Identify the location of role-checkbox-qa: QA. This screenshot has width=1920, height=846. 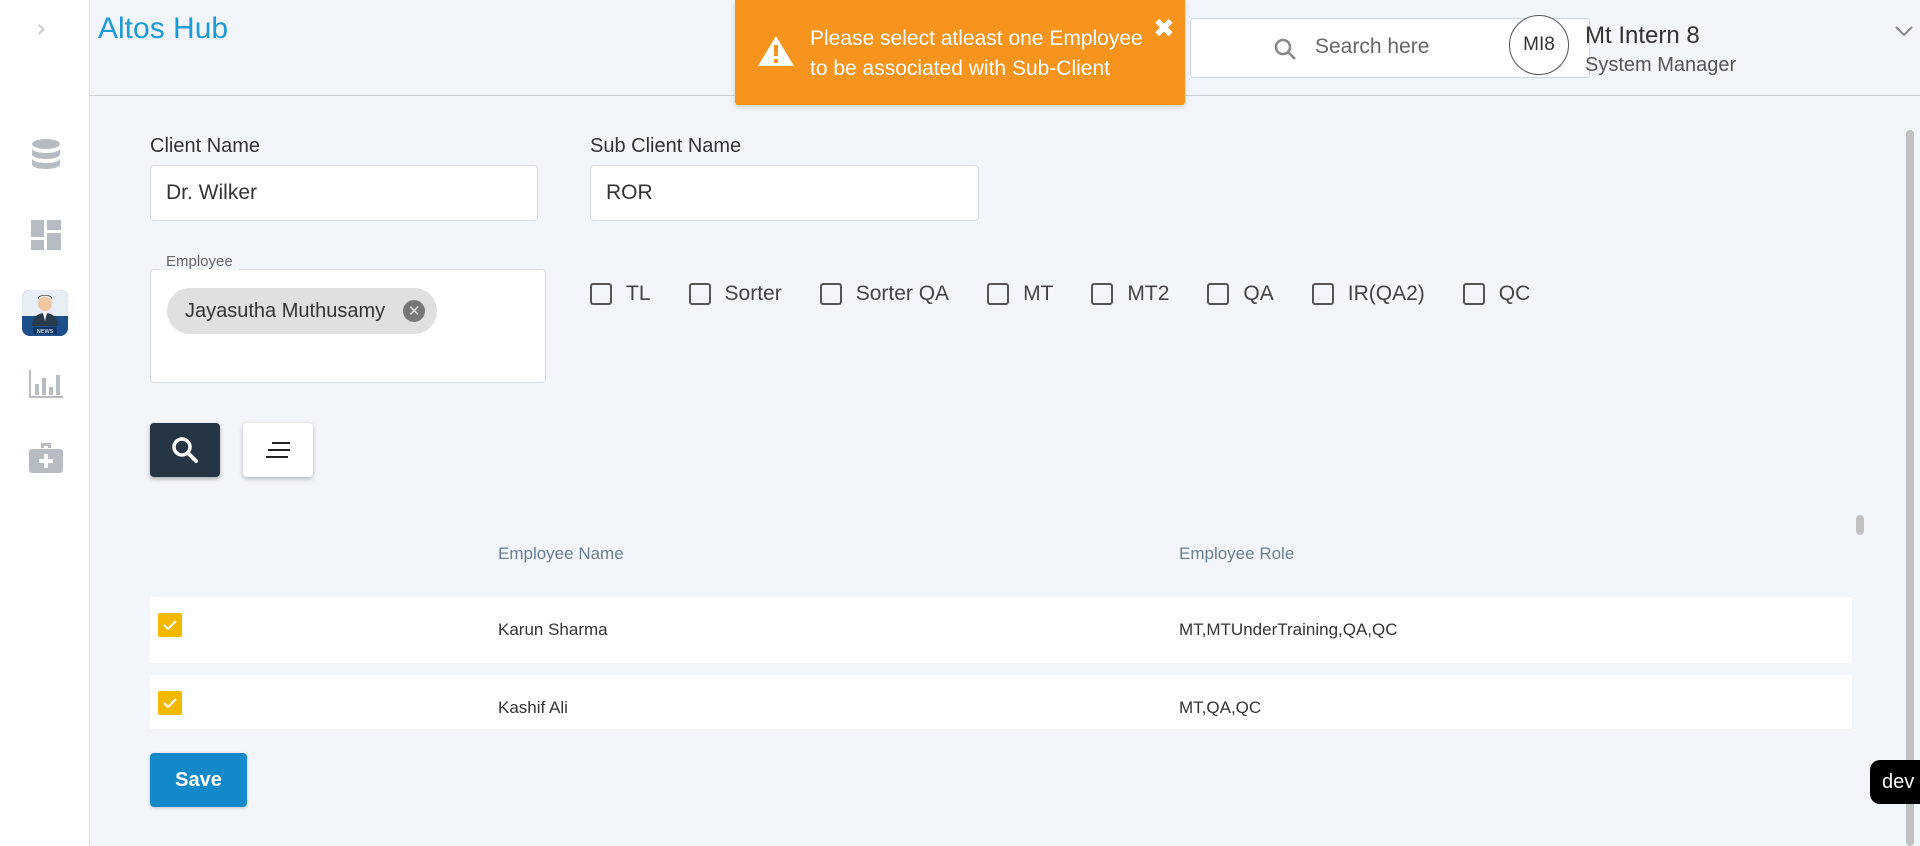
(1240, 294).